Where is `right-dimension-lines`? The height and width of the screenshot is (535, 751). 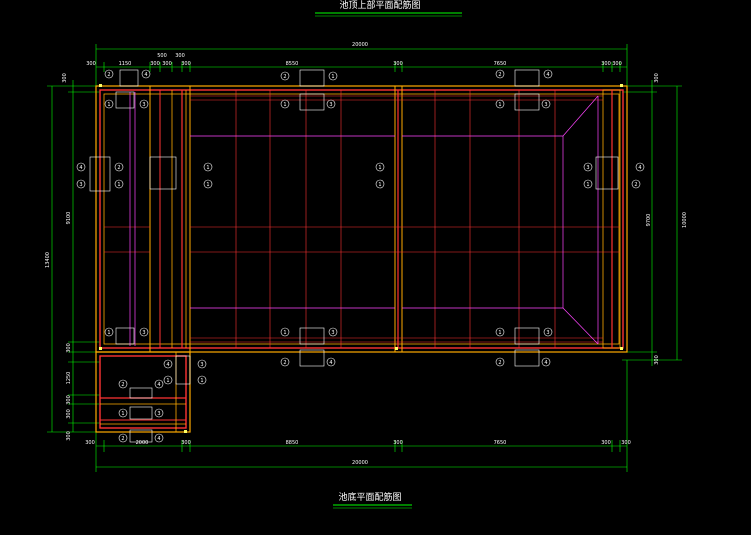 right-dimension-lines is located at coordinates (652, 223).